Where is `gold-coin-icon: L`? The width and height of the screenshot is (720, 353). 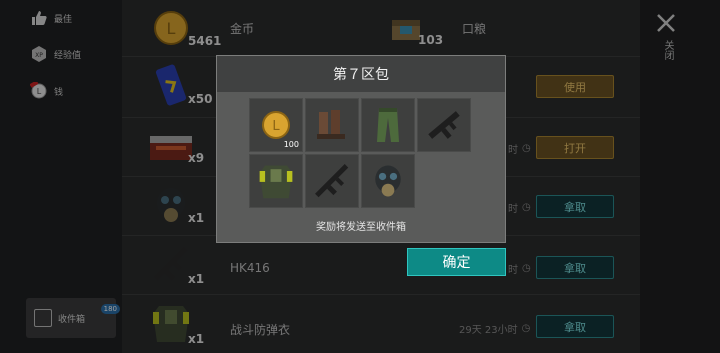
gold-coin-icon: L is located at coordinates (276, 125).